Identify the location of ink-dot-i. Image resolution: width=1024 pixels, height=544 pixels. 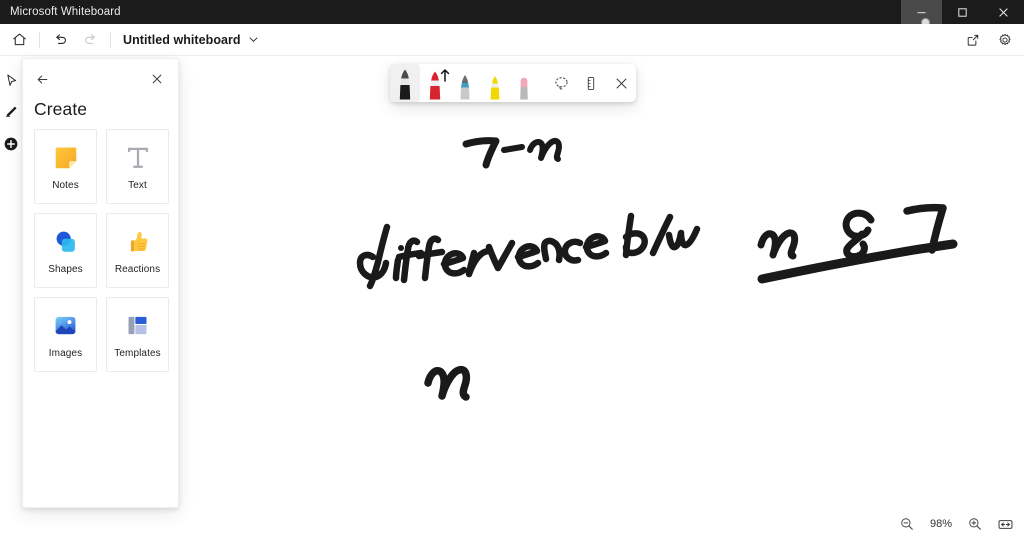
(401, 248).